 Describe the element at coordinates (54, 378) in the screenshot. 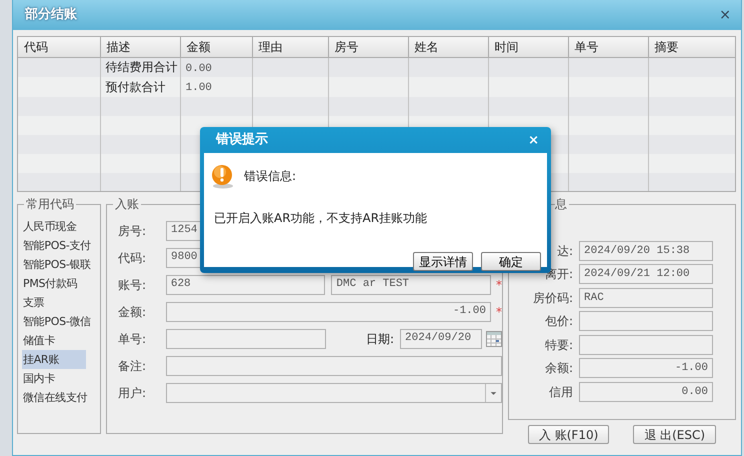

I see `code-list-item: 国内卡` at that location.